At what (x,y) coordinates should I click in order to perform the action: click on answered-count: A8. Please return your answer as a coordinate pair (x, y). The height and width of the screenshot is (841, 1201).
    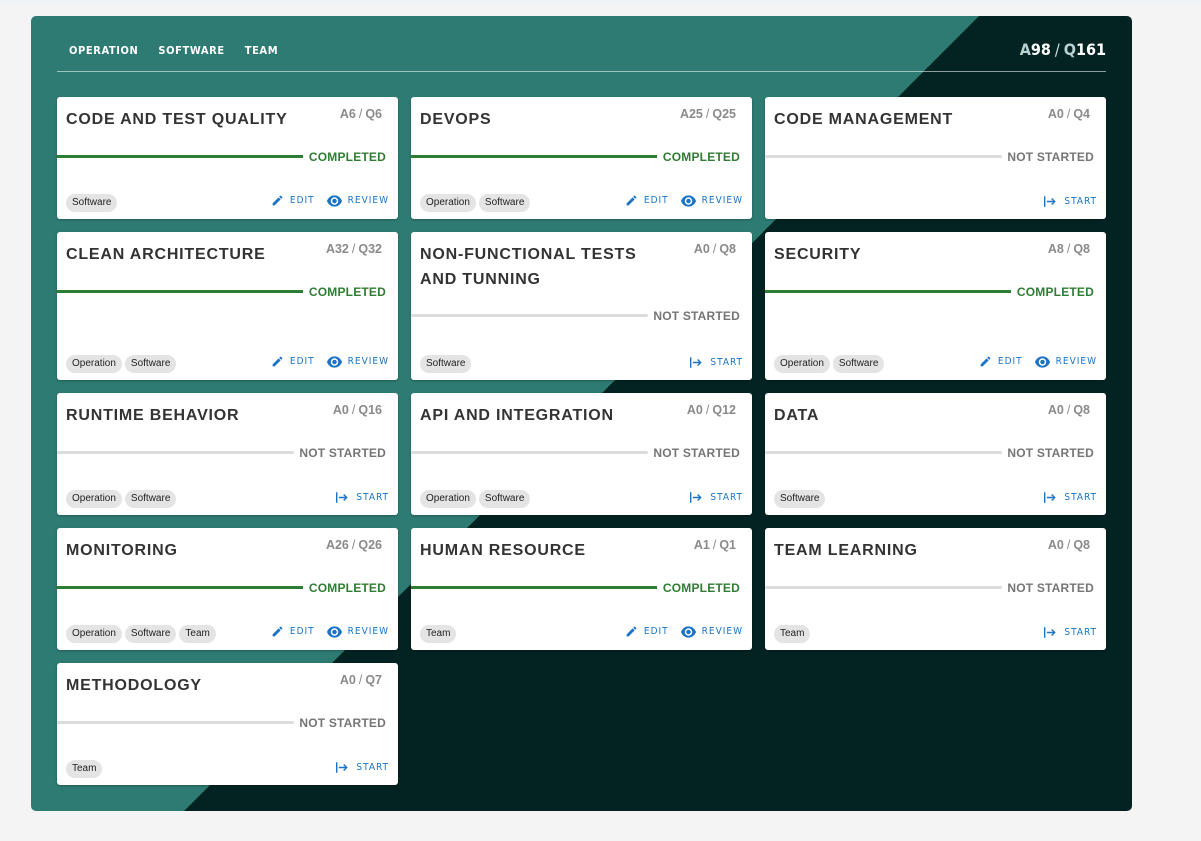
    Looking at the image, I should click on (1055, 249).